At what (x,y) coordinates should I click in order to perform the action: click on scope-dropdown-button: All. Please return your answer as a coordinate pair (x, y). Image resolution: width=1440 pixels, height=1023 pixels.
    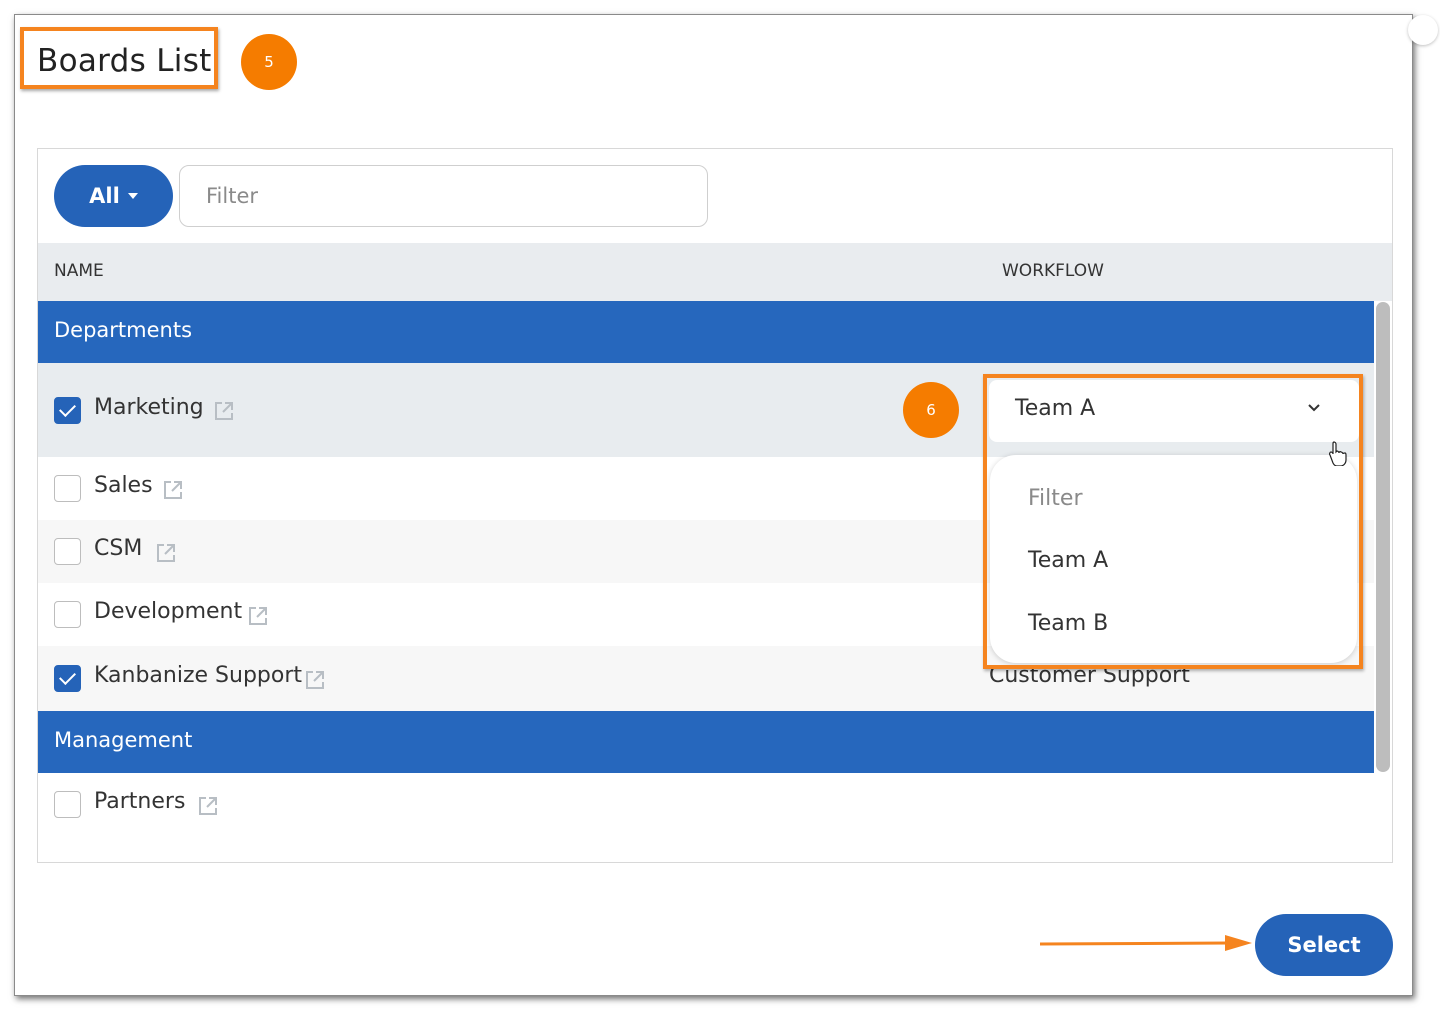
    Looking at the image, I should click on (113, 196).